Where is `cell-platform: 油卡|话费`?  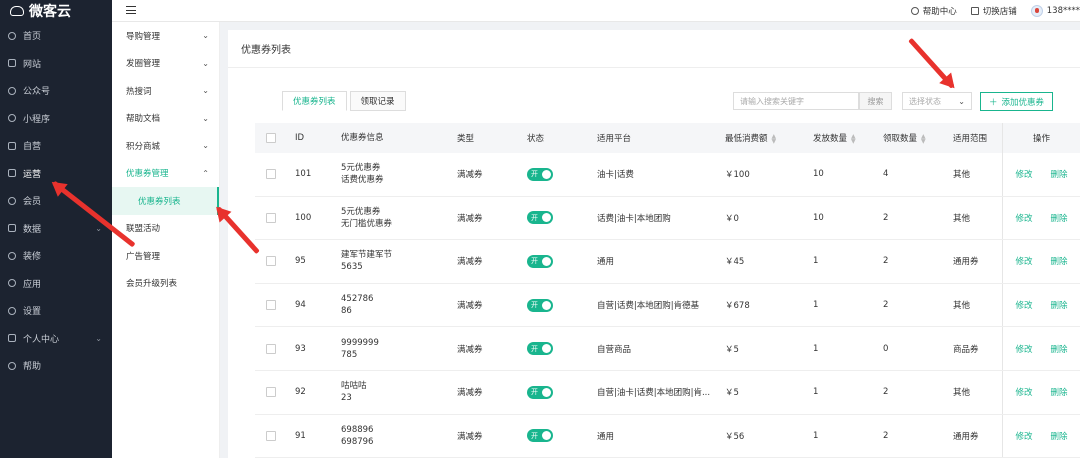 cell-platform: 油卡|话费 is located at coordinates (615, 175).